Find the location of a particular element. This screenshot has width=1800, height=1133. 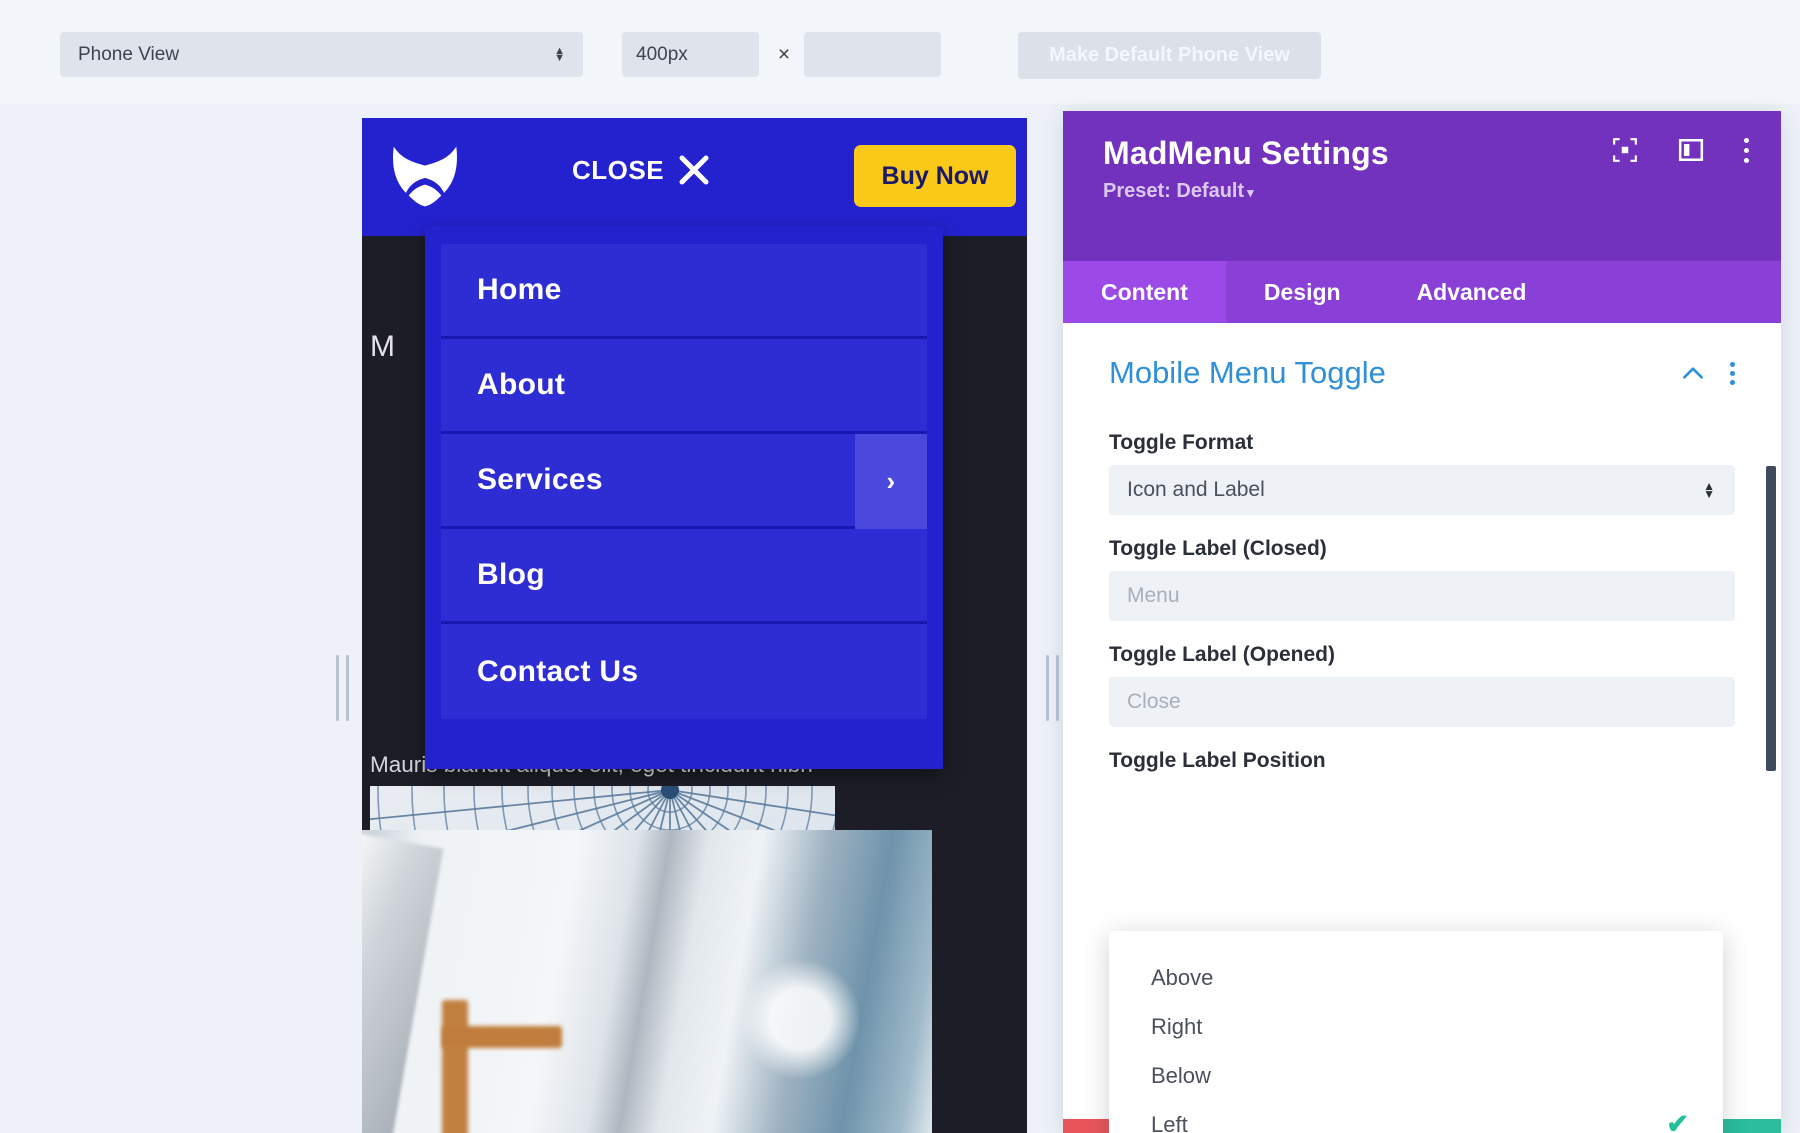

toggle-label-position-dropdown: Above Right Below Left ✔ is located at coordinates (1416, 1032).